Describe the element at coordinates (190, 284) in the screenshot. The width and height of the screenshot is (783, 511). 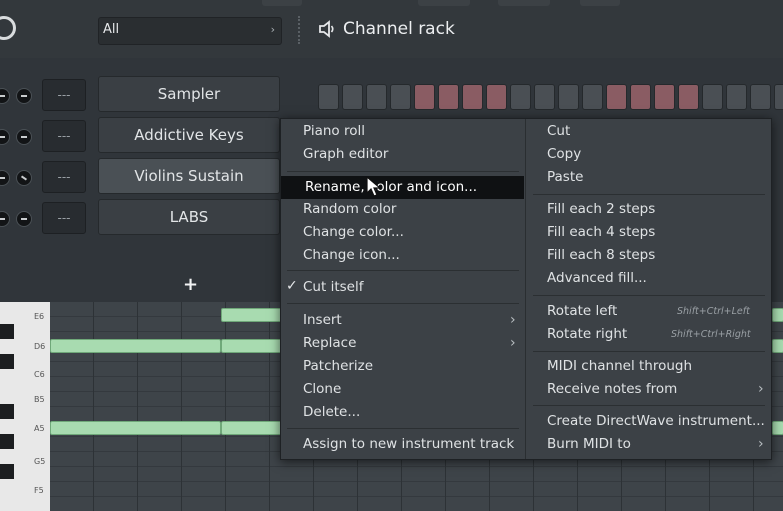
I see `add-channel-button: +` at that location.